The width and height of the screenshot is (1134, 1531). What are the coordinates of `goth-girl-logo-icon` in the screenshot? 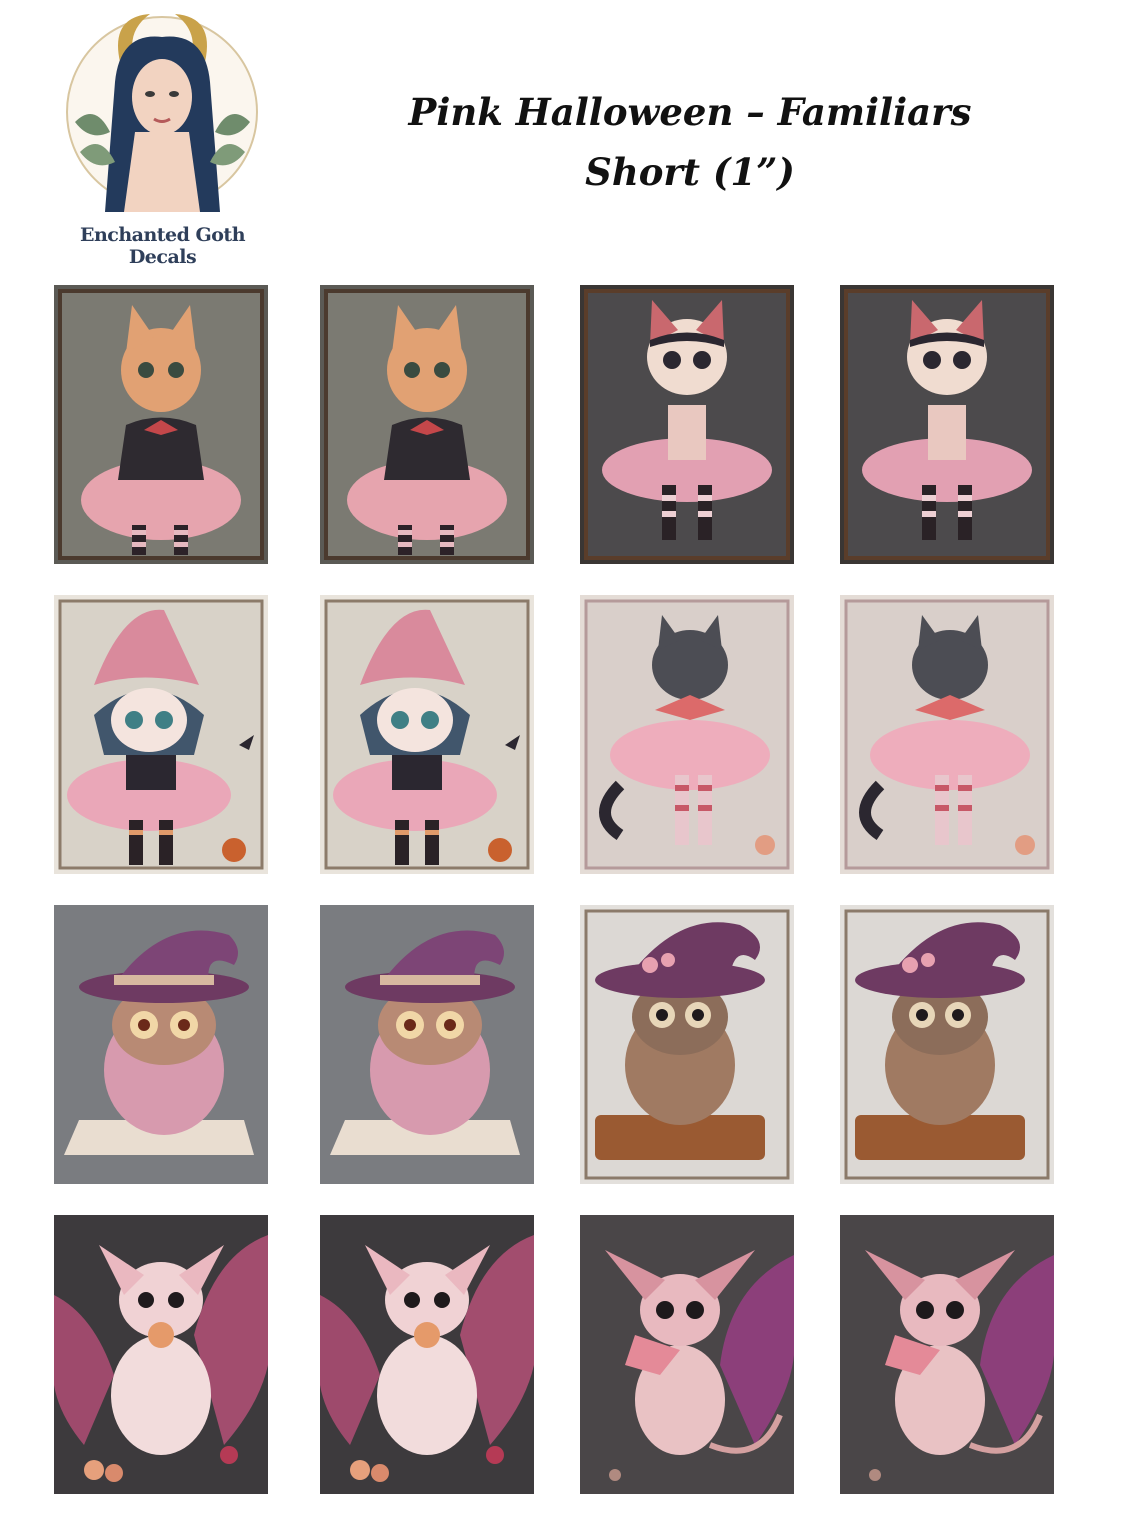 It's located at (162, 113).